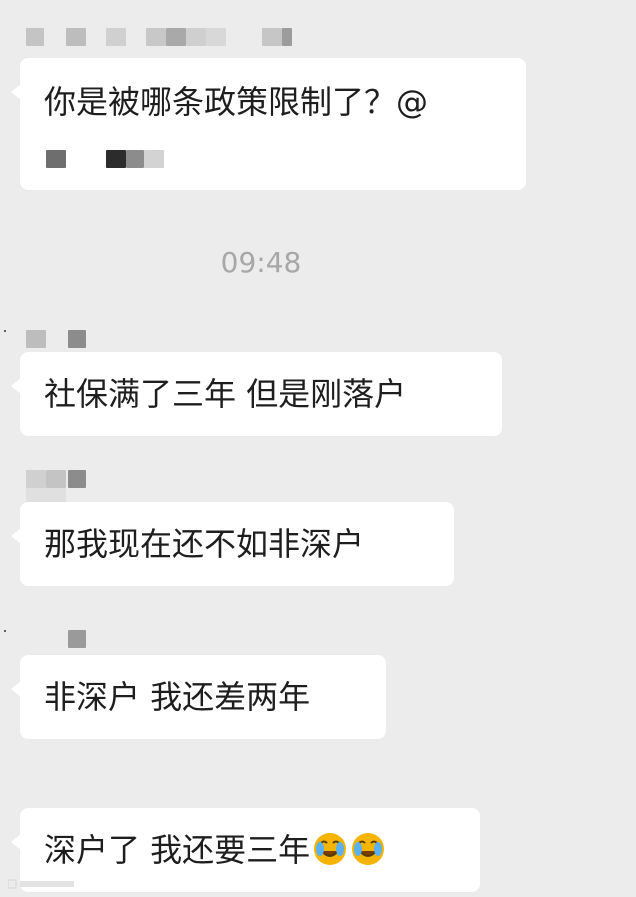  I want to click on message-bubble: 深户了 我还要三年, so click(245, 850).